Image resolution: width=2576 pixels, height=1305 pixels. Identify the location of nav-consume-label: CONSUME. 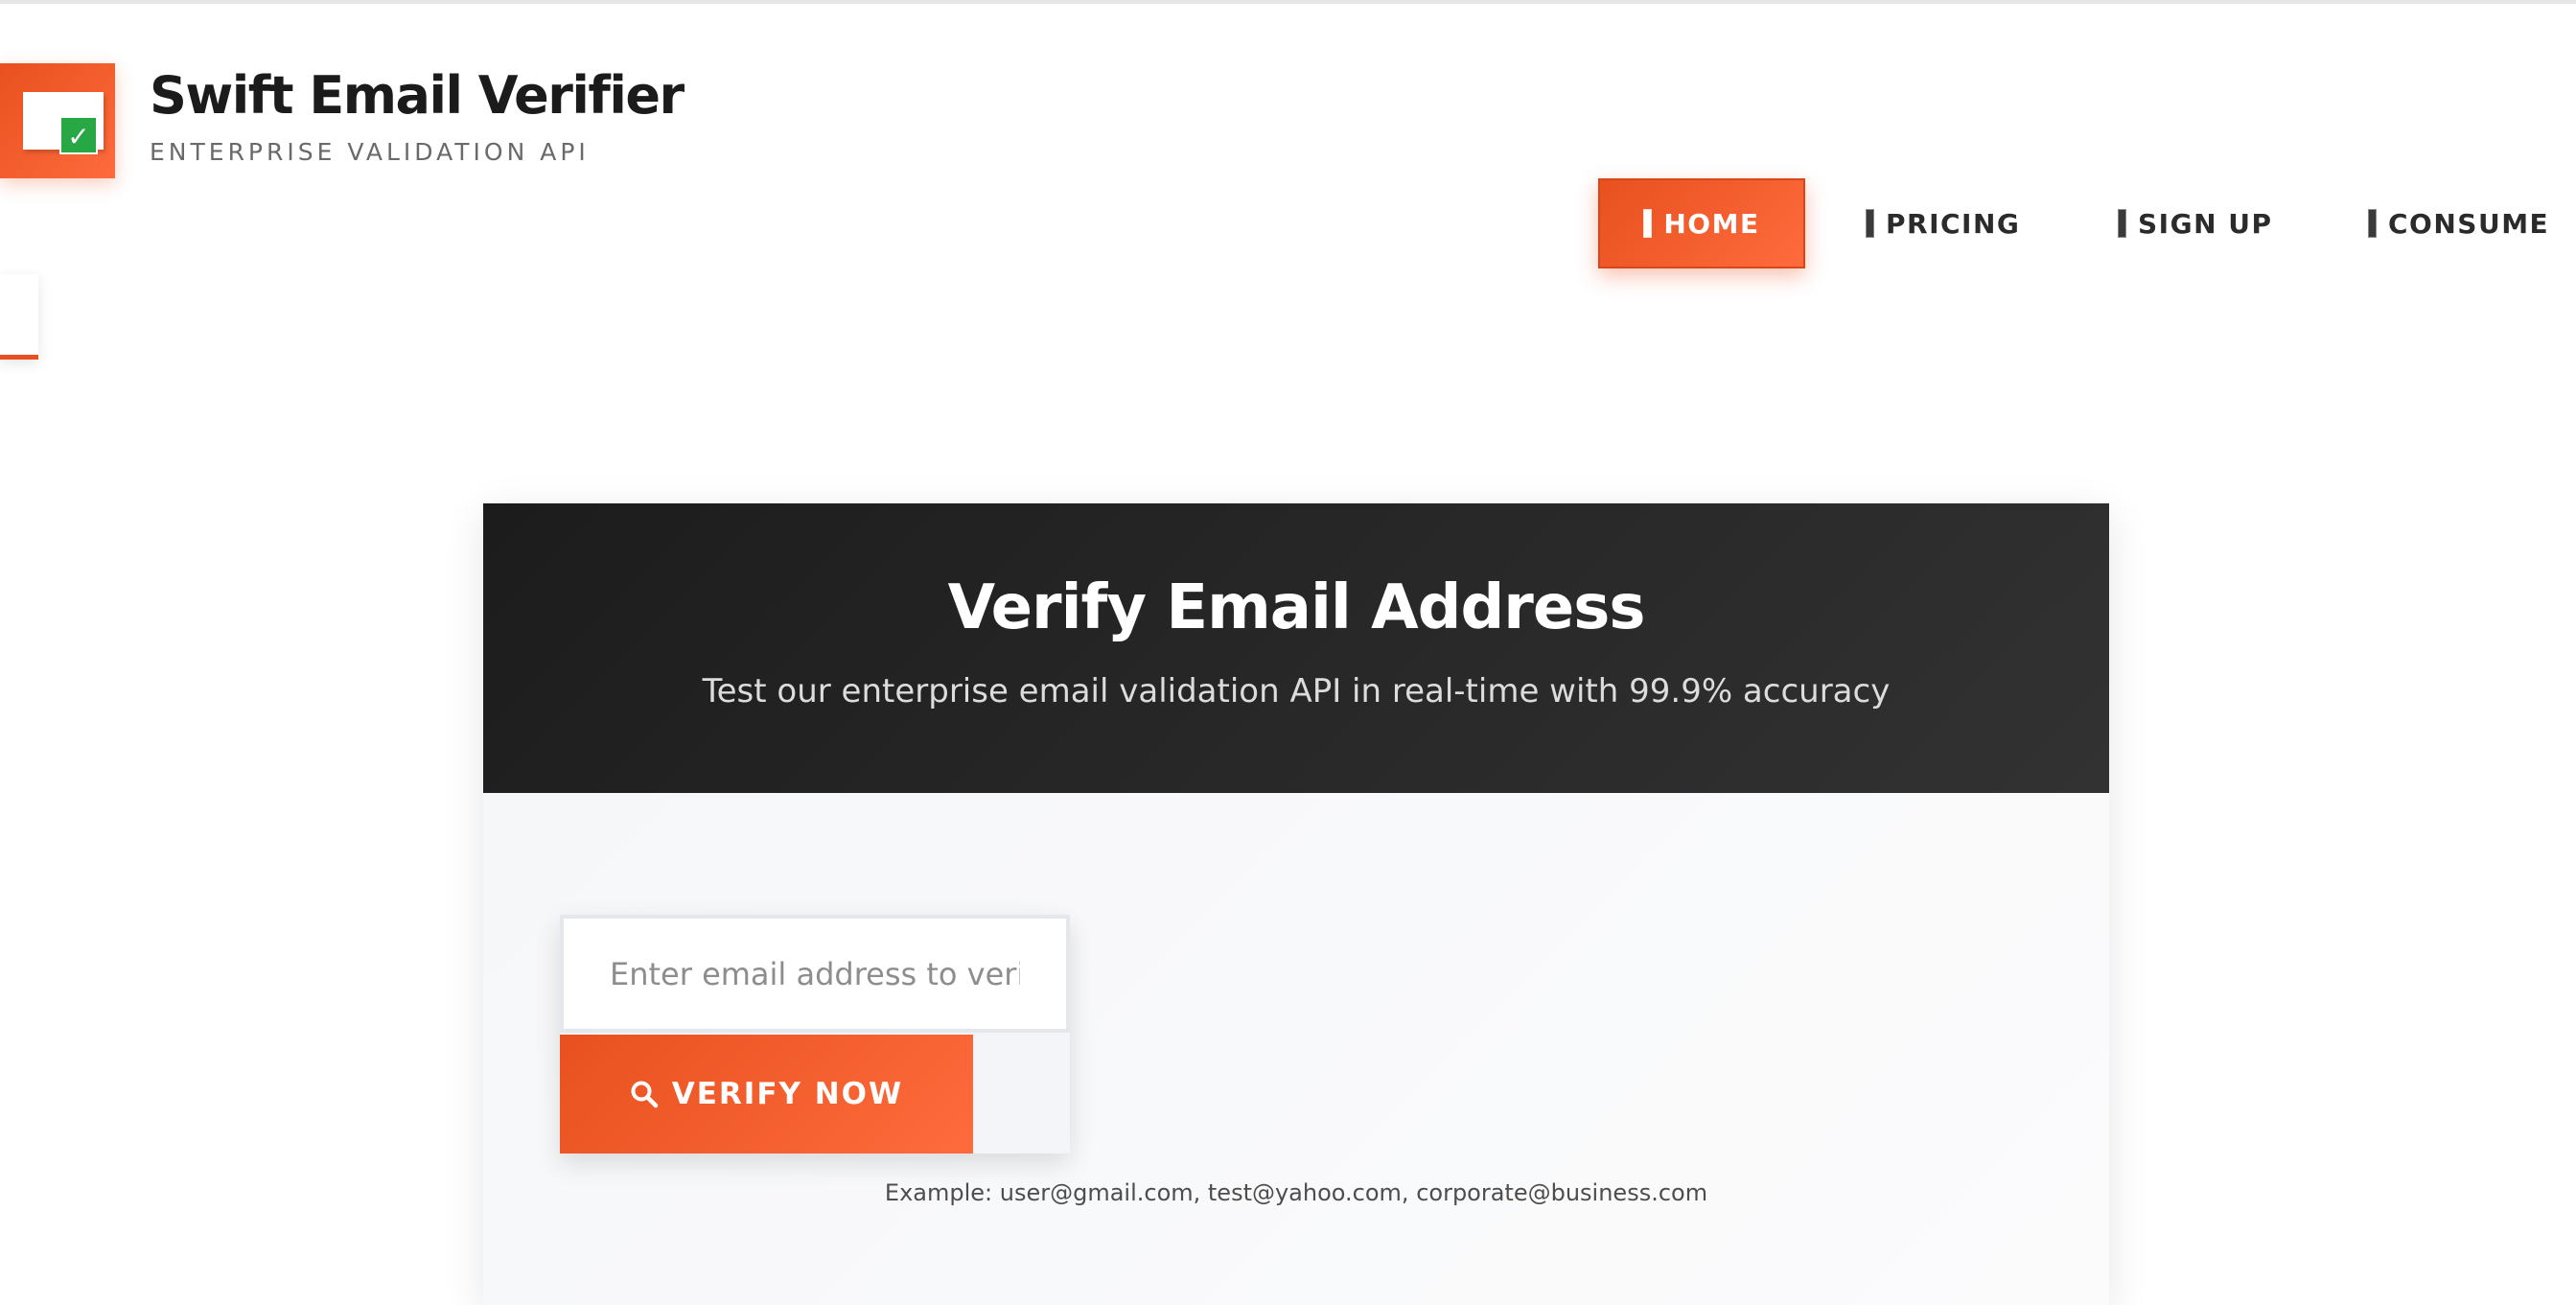
(2469, 223).